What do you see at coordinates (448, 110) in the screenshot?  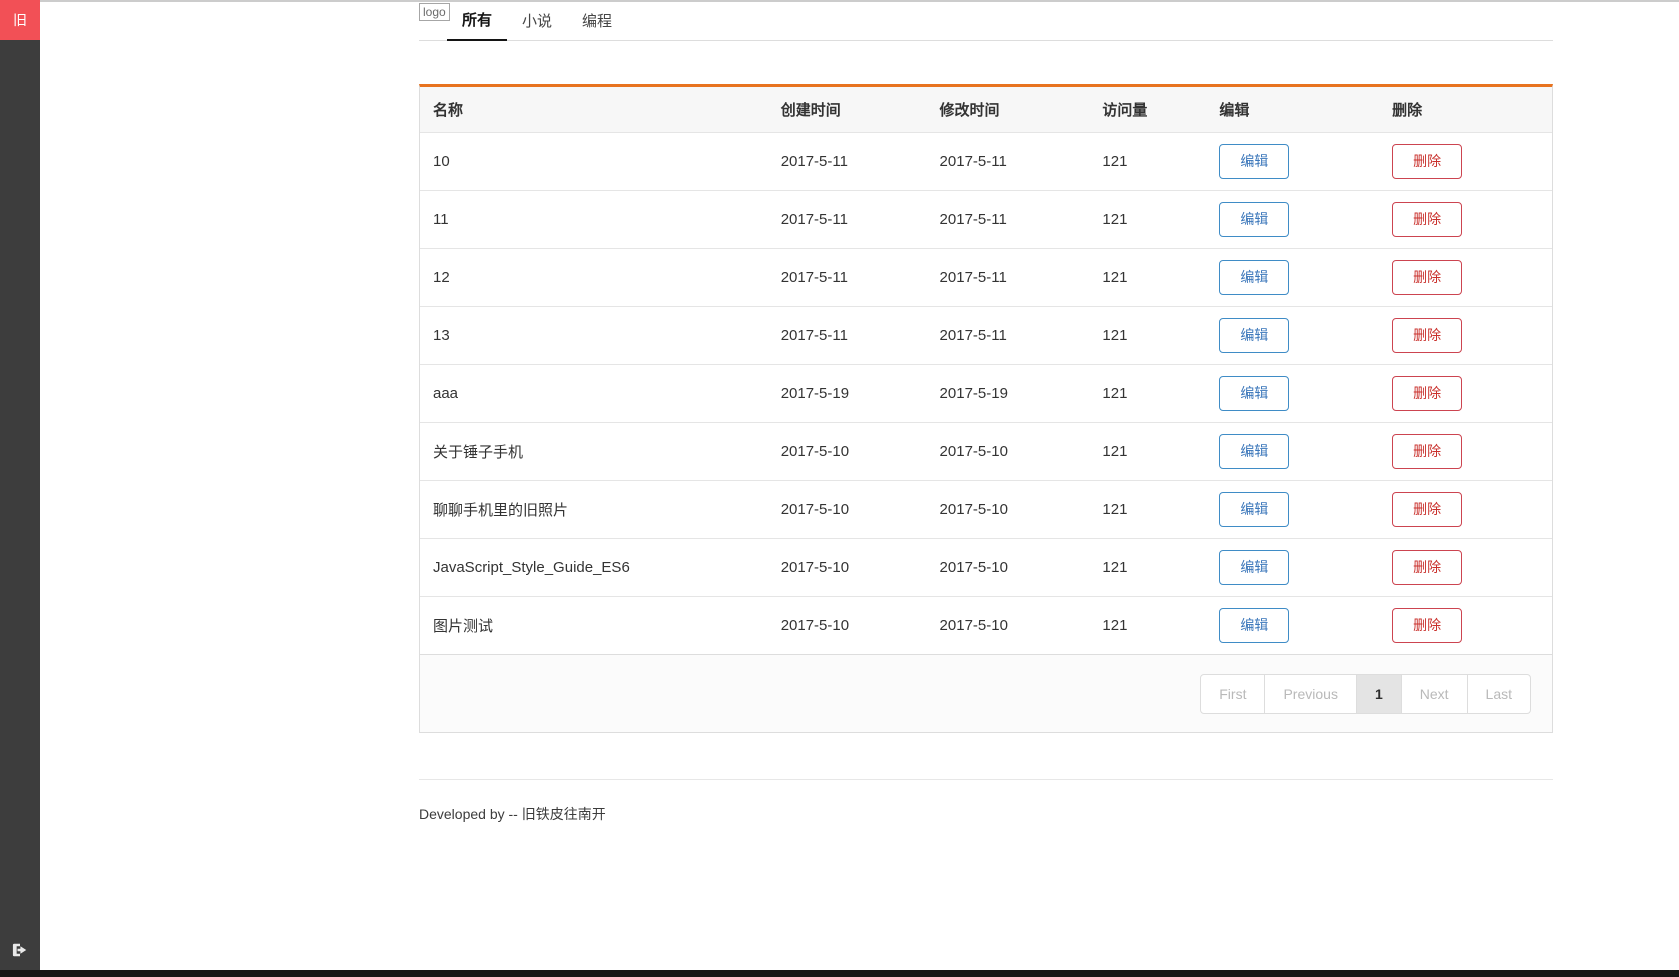 I see `column-header-name: 名称` at bounding box center [448, 110].